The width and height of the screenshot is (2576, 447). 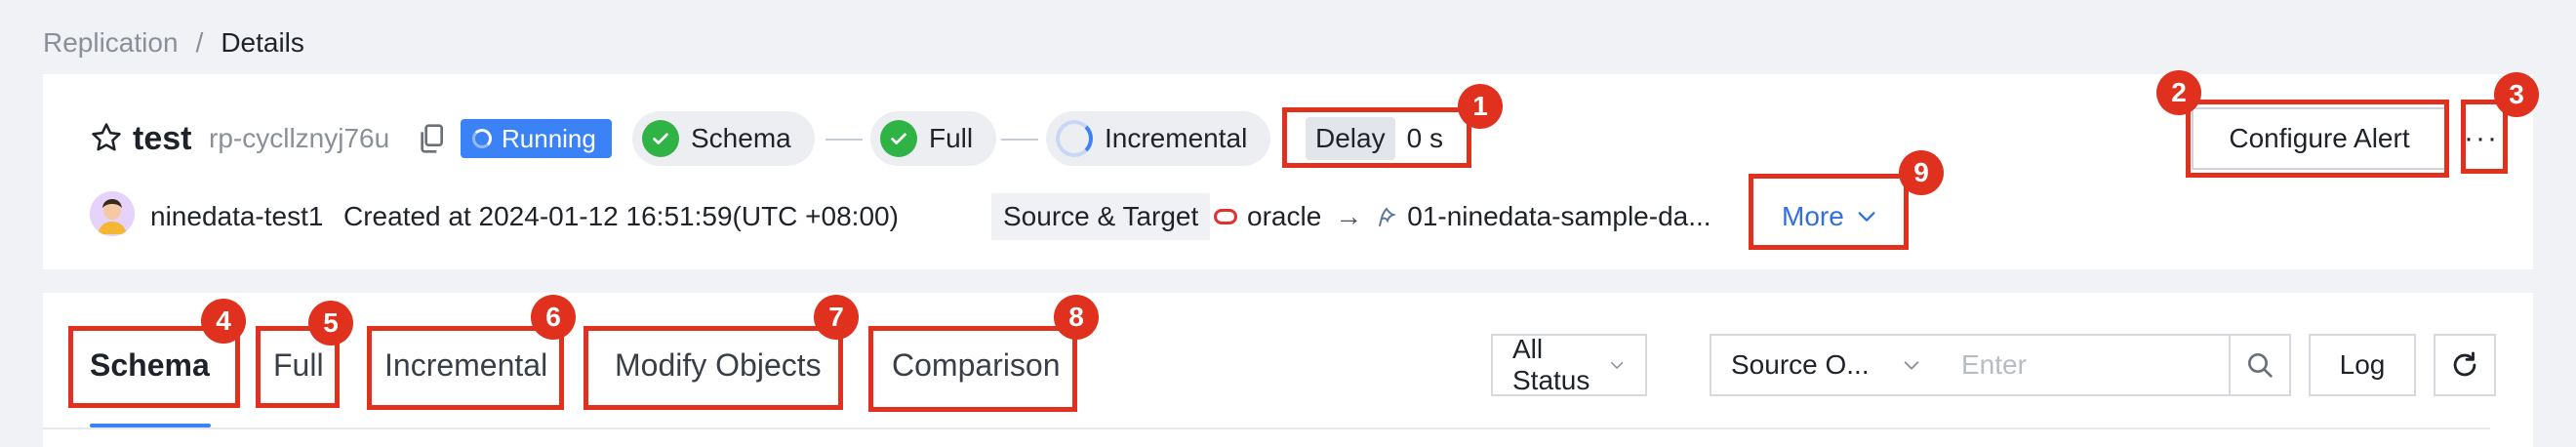 What do you see at coordinates (262, 42) in the screenshot?
I see `breadcrumb-current: Details` at bounding box center [262, 42].